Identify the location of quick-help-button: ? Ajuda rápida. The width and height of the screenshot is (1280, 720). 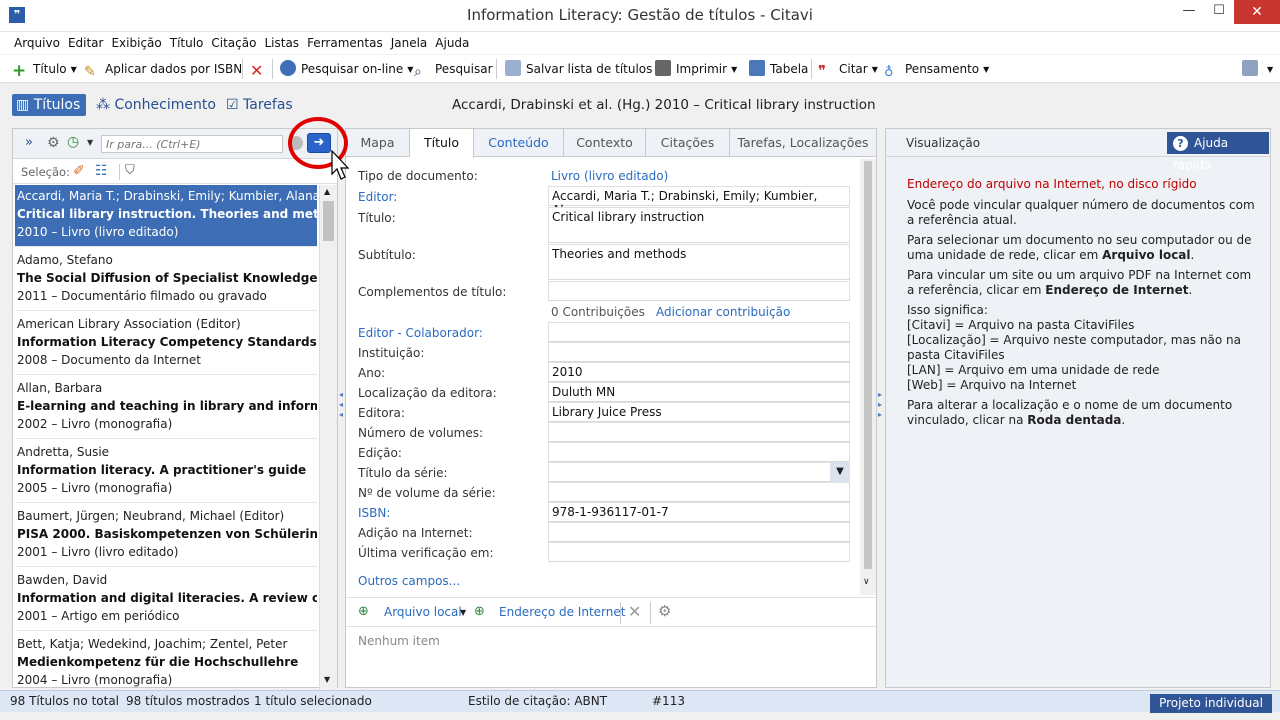
(1218, 152).